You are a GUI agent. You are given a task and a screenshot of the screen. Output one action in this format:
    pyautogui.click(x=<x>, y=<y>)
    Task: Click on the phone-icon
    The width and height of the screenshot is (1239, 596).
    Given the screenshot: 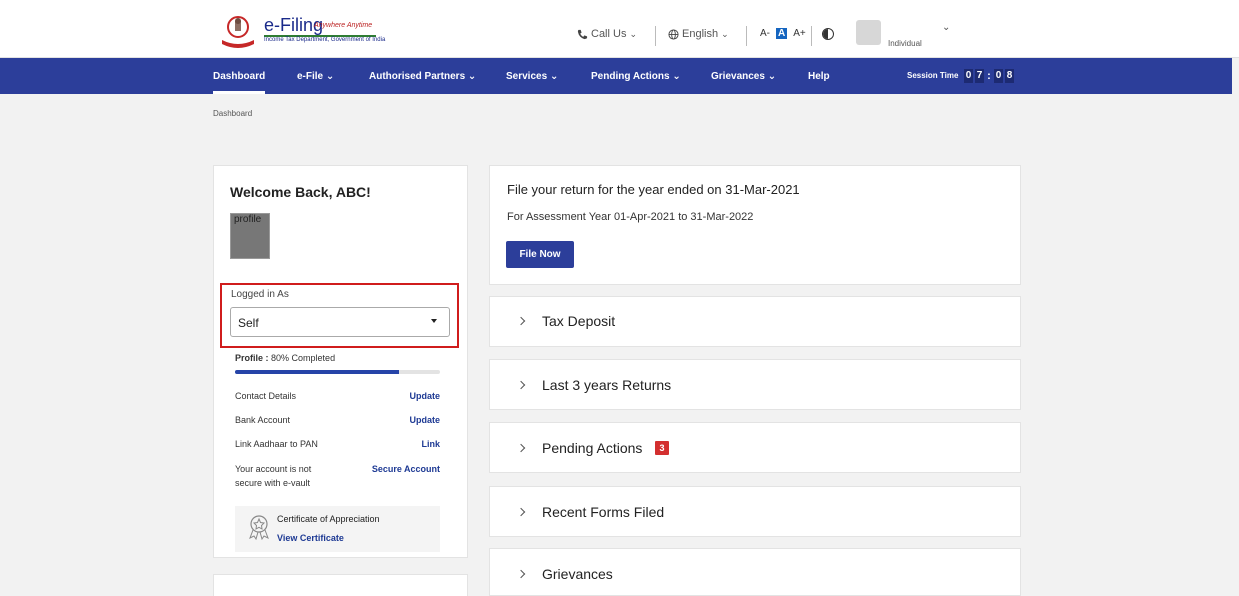 What is the action you would take?
    pyautogui.click(x=582, y=34)
    